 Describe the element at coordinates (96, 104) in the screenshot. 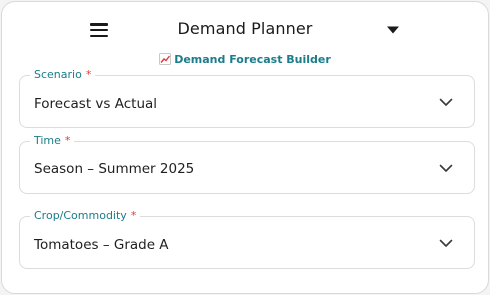

I see `scenario-value: Forecast vs Actual` at that location.